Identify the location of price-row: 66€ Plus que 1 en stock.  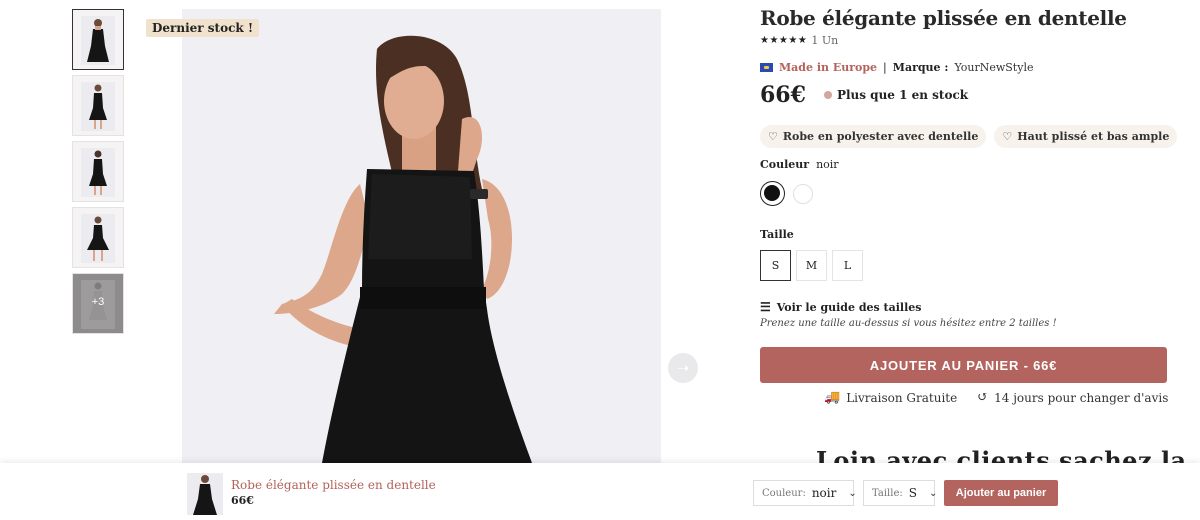
(864, 95).